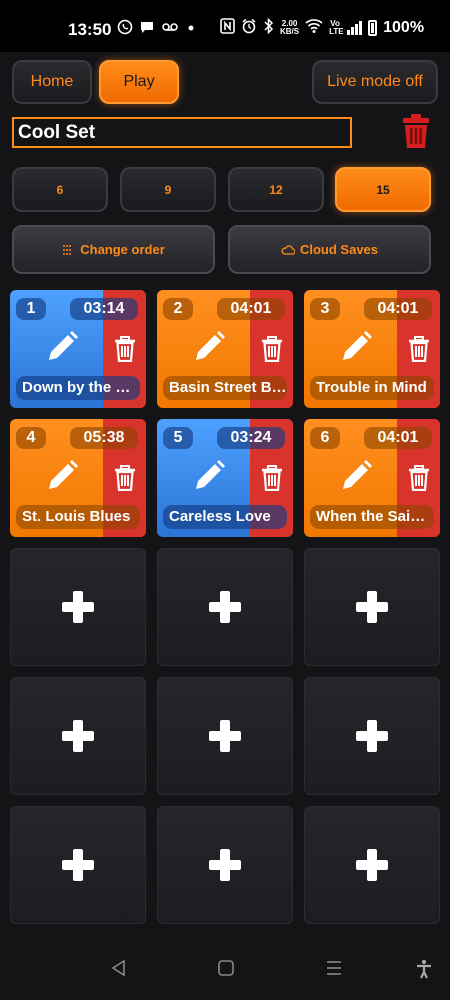 The height and width of the screenshot is (1000, 450). What do you see at coordinates (60, 189) in the screenshot?
I see `grid-size-6: 6` at bounding box center [60, 189].